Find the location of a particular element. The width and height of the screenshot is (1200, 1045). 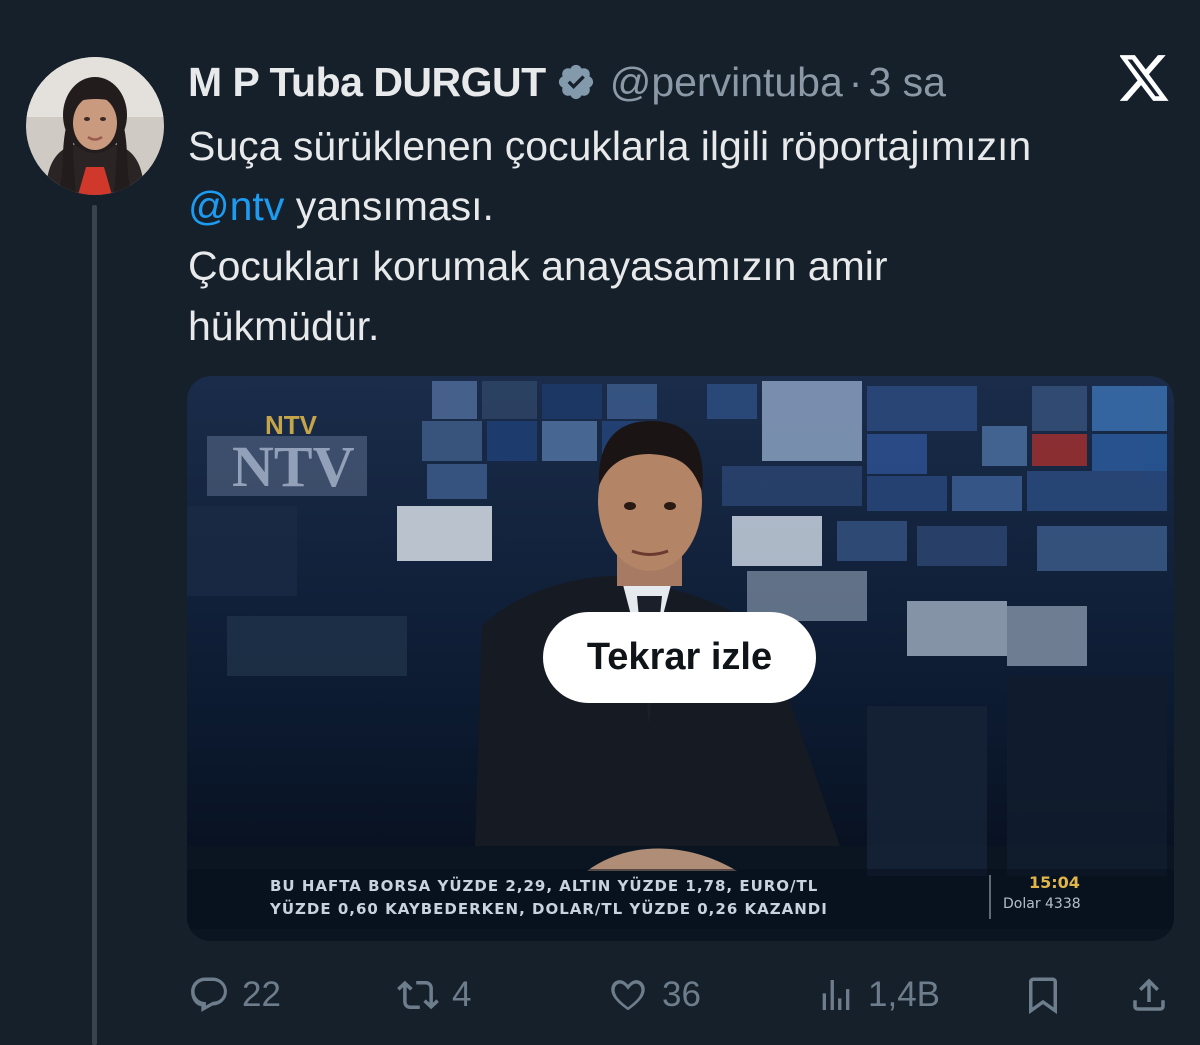

like-count: 36 is located at coordinates (681, 994).